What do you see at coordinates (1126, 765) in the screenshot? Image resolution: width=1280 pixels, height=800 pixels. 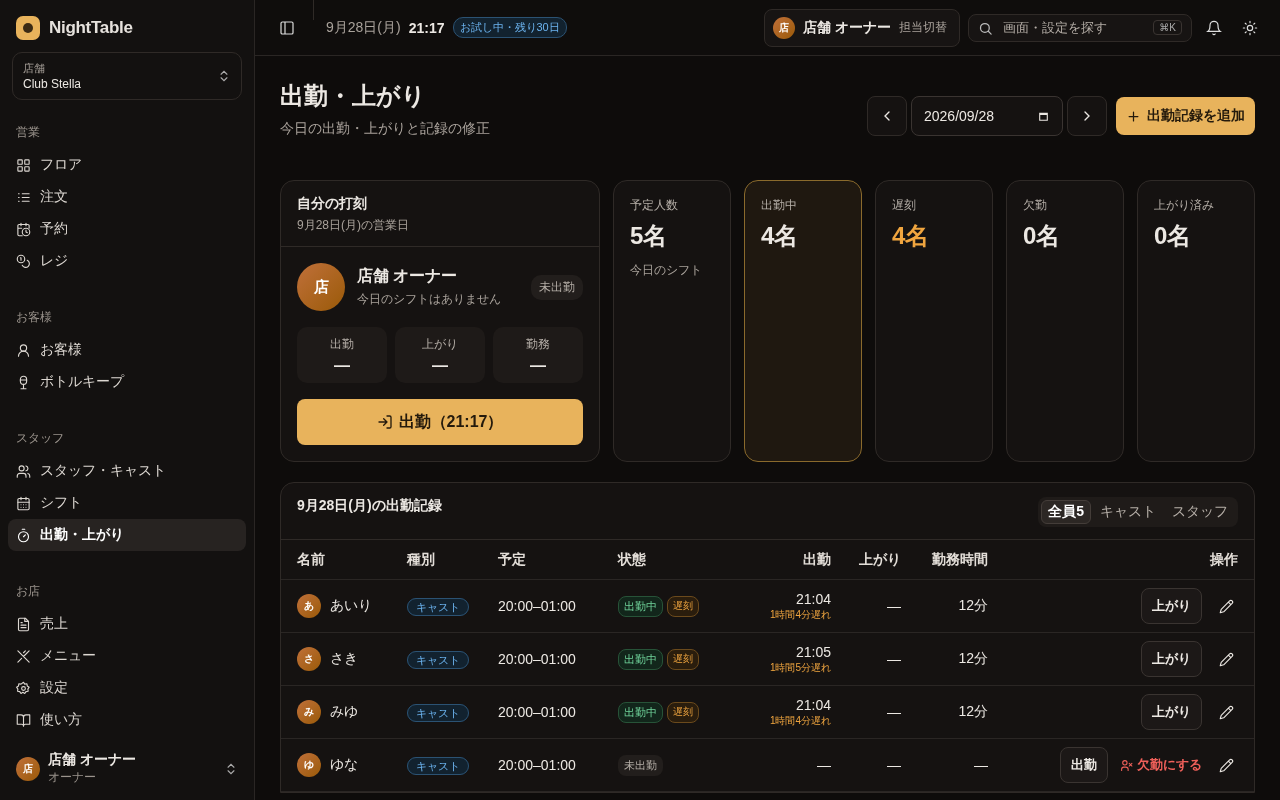 I see `user-remove-icon` at bounding box center [1126, 765].